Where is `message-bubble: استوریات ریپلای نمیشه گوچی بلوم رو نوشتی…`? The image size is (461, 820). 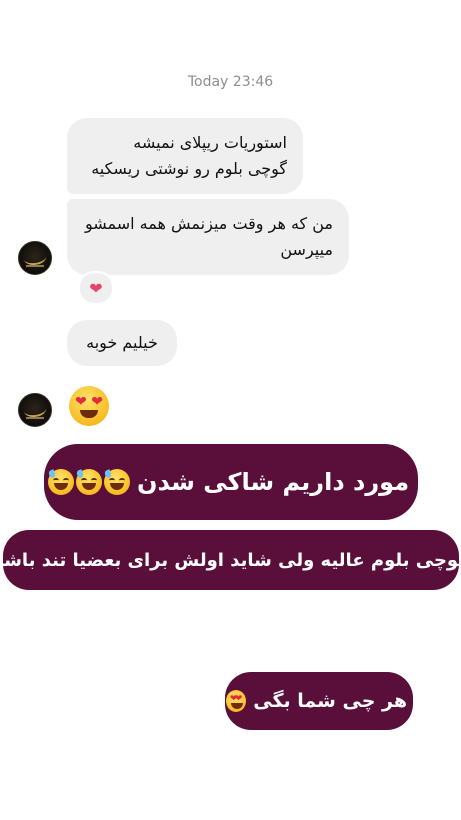
message-bubble: استوریات ریپلای نمیشه گوچی بلوم رو نوشتی… is located at coordinates (185, 156).